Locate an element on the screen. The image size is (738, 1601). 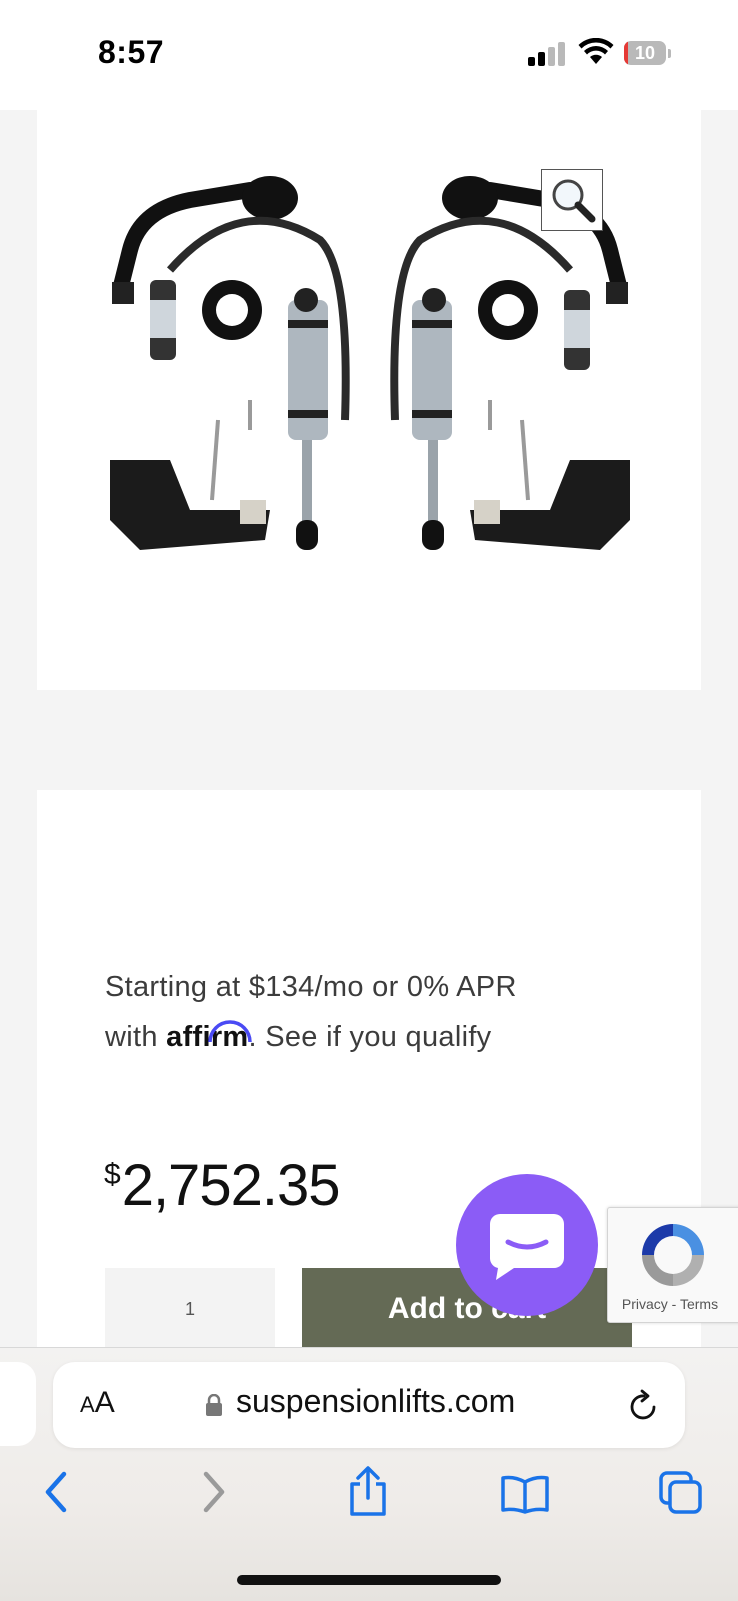
affirm-with: with is located at coordinates (131, 1037).